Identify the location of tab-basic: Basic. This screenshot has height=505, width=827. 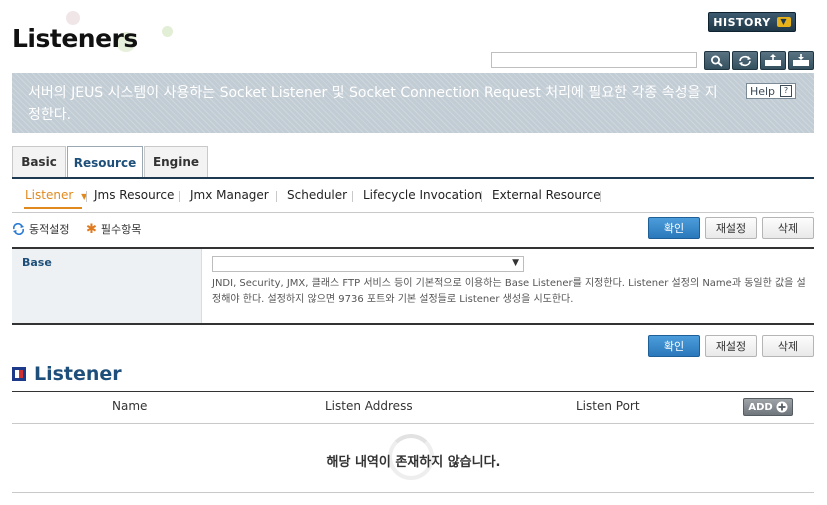
(39, 161).